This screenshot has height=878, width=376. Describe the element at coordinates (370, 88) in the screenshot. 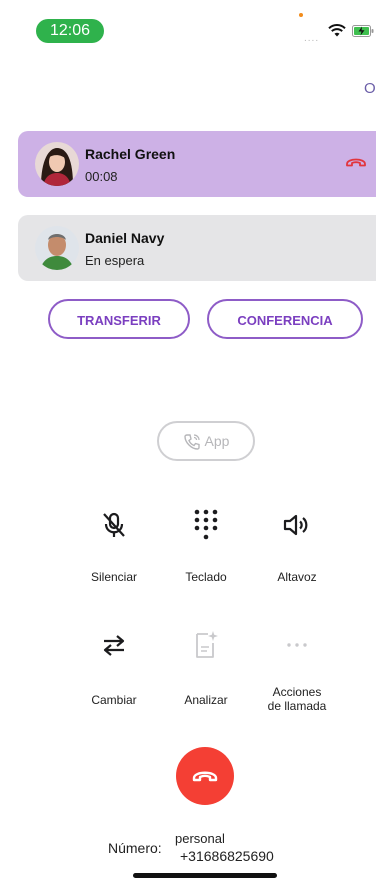

I see `header-right-glyph: O` at that location.